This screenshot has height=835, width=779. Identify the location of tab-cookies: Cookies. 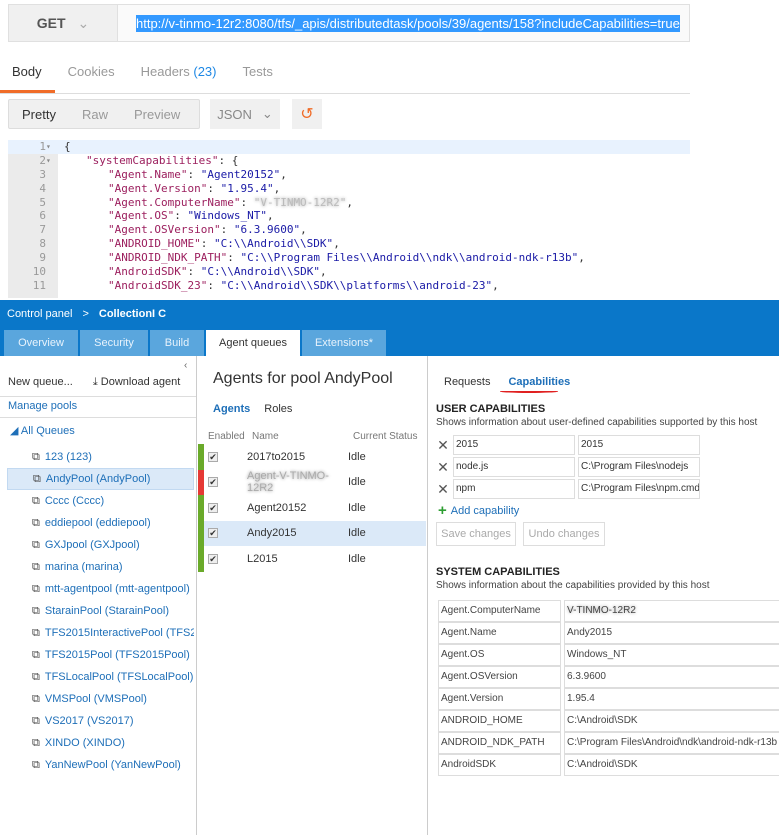
(91, 75).